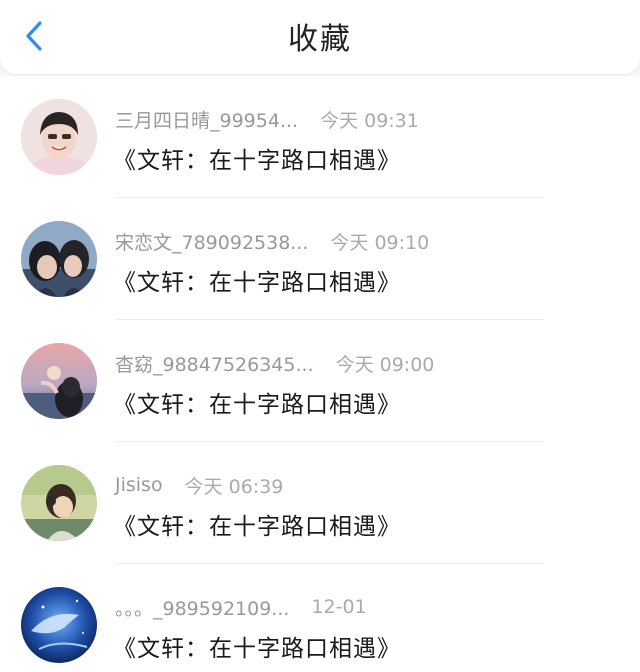 The image size is (640, 672). Describe the element at coordinates (385, 364) in the screenshot. I see `timestamp: 今天 09:00` at that location.